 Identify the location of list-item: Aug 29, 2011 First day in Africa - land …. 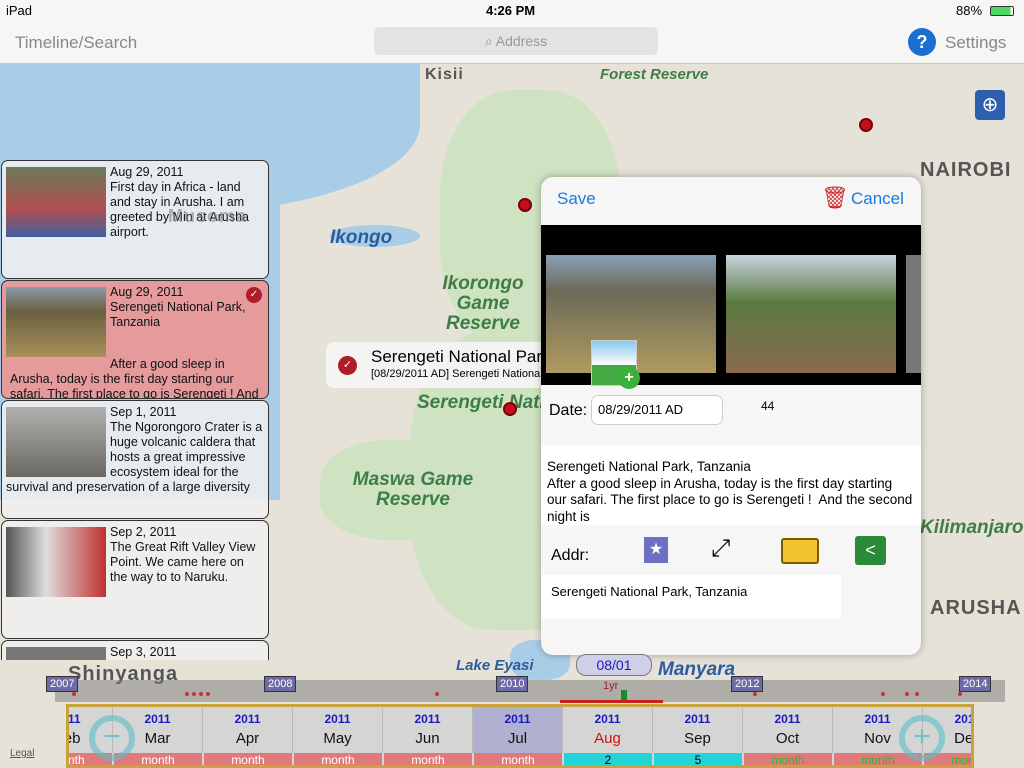
(135, 219).